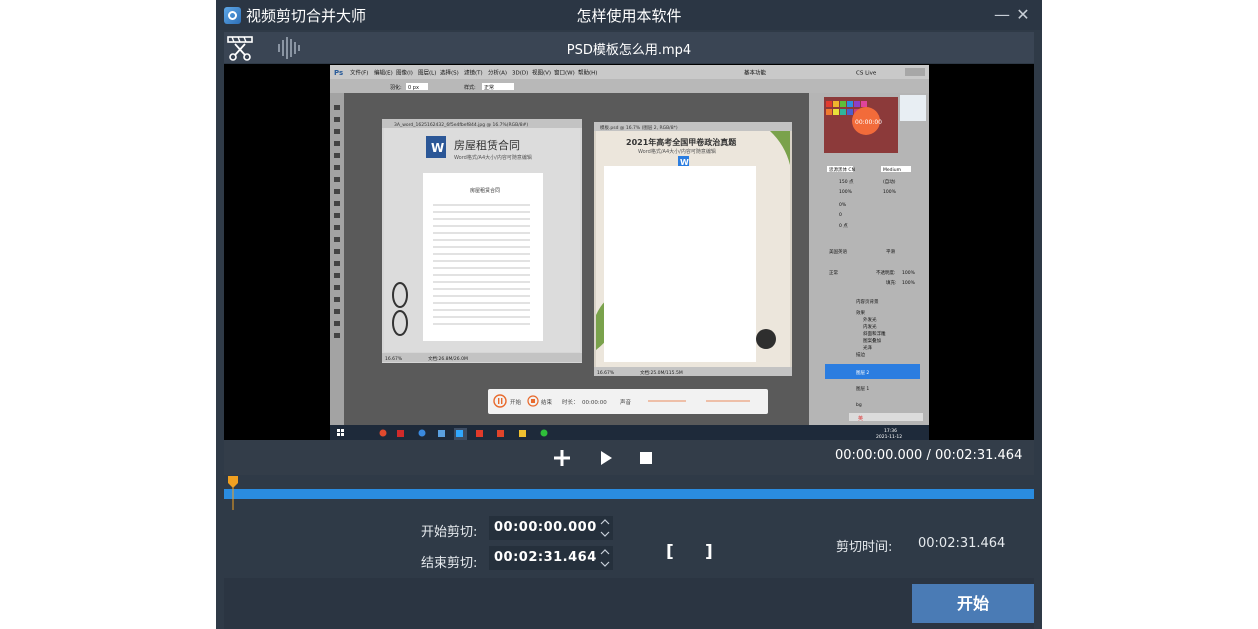 Image resolution: width=1258 pixels, height=629 pixels. What do you see at coordinates (629, 457) in the screenshot?
I see `playback-controls: 00:00:00.000 / 00:02:31.464` at bounding box center [629, 457].